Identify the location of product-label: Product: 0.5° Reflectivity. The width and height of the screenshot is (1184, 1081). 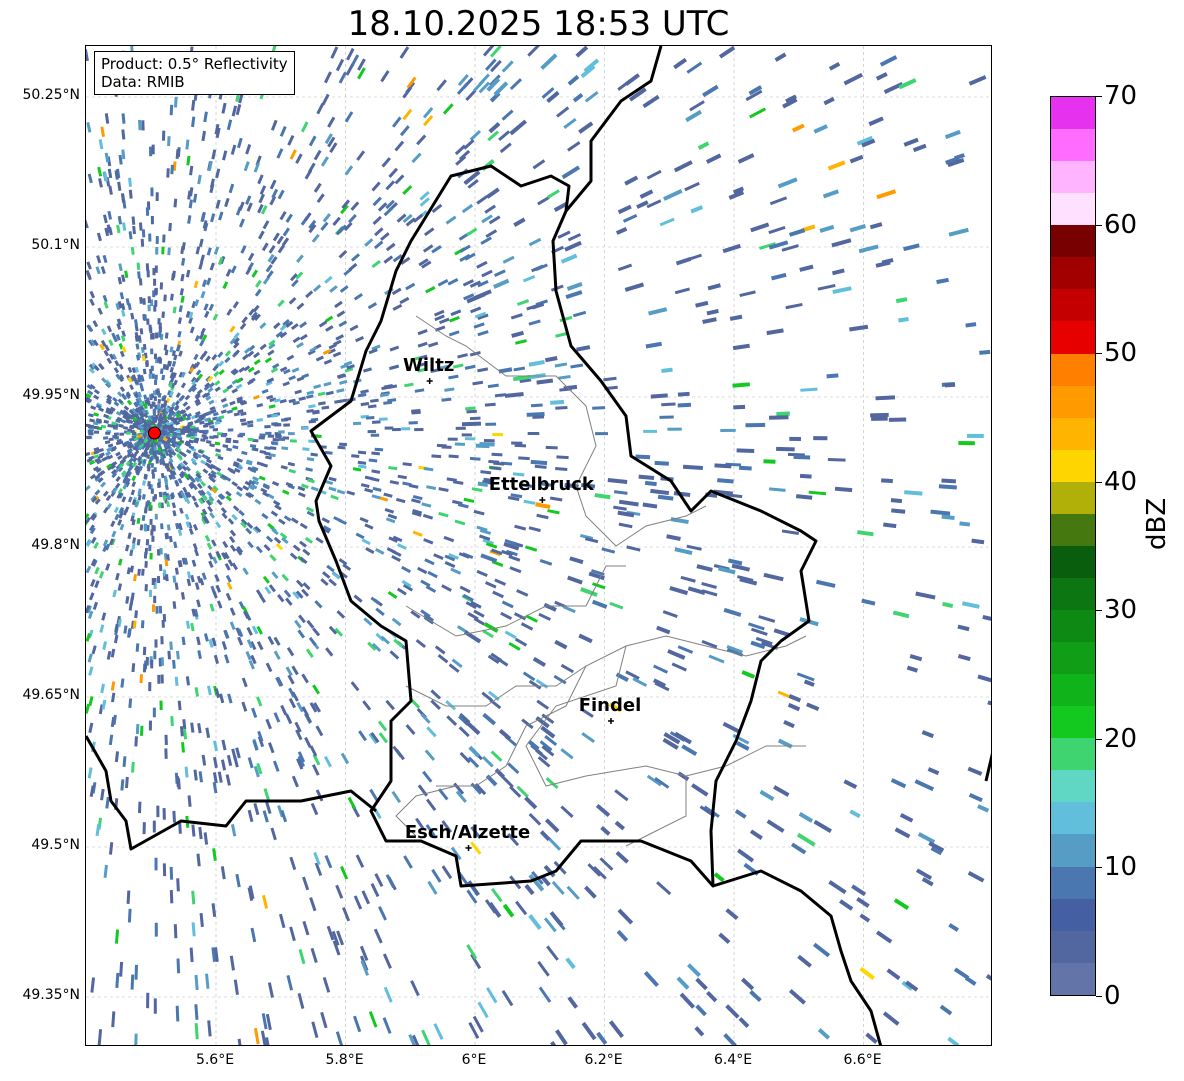
(194, 64).